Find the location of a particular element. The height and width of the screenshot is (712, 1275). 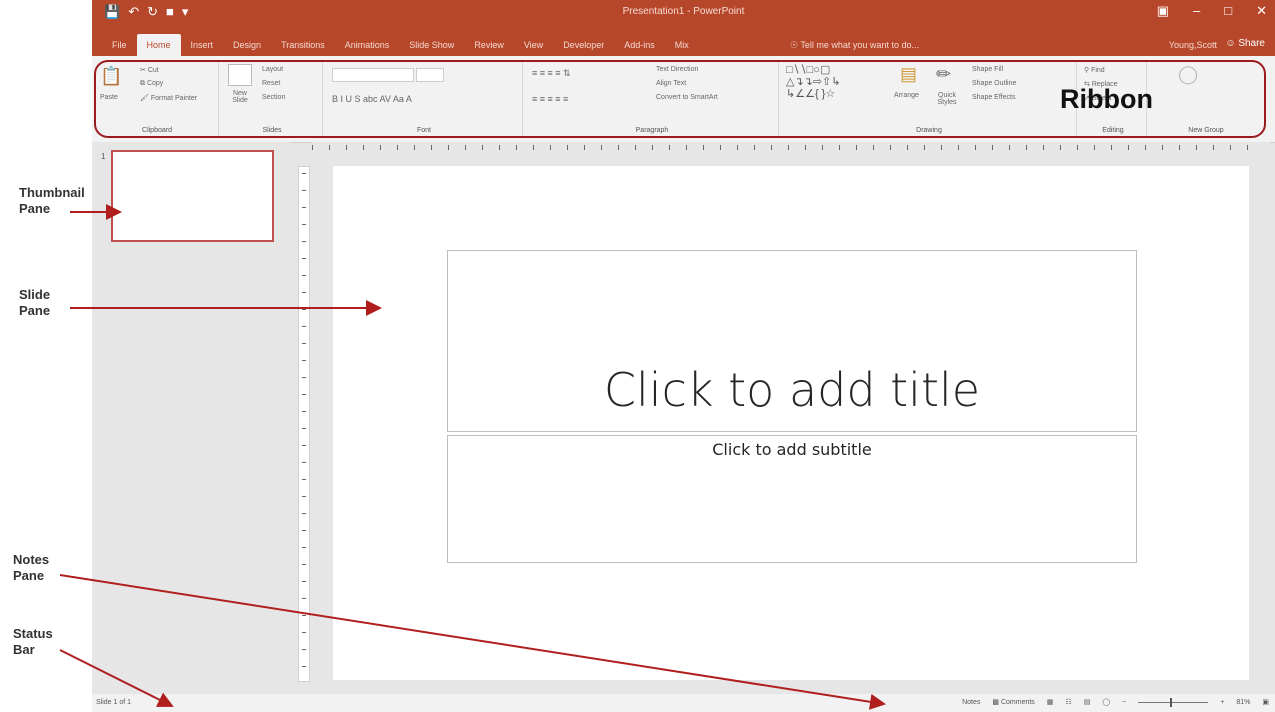

status-bar-callout: Status Bar is located at coordinates (33, 641).